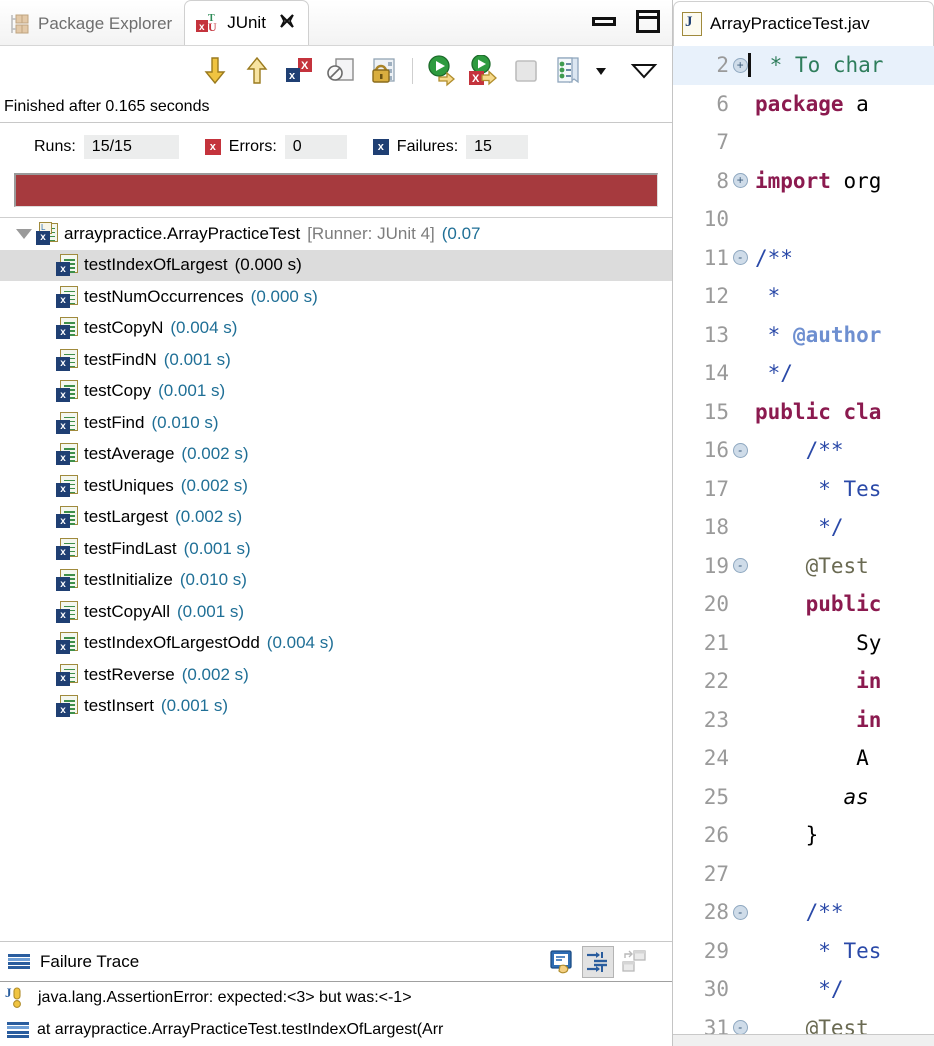 Image resolution: width=934 pixels, height=1046 pixels. What do you see at coordinates (336, 360) in the screenshot?
I see `test-row: x testFindN (0.001 s)` at bounding box center [336, 360].